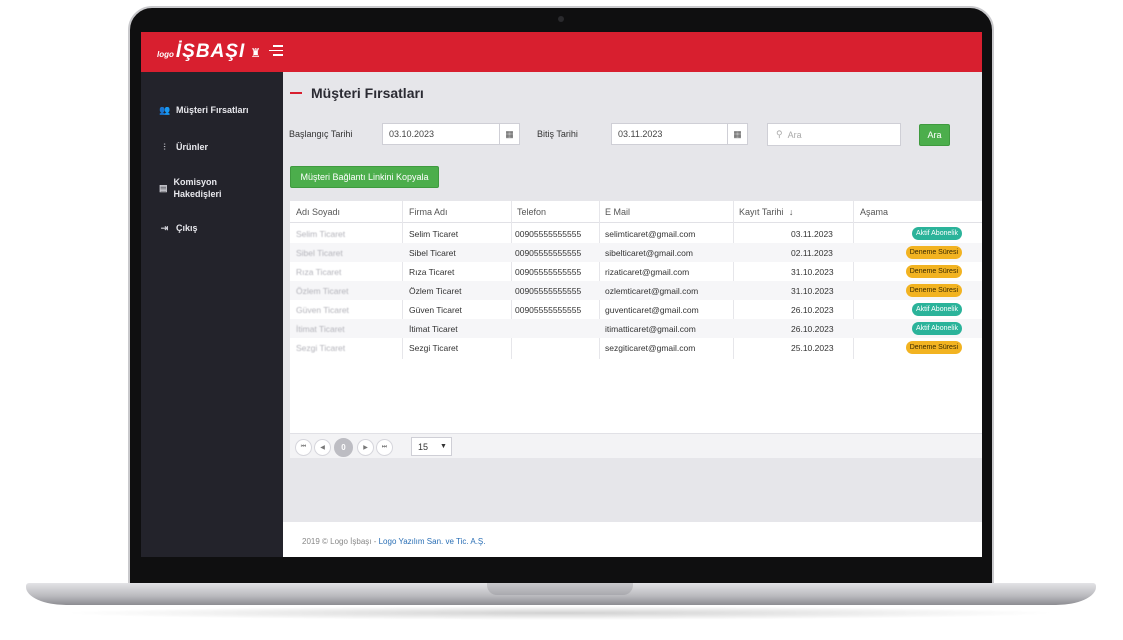 Image resolution: width=1123 pixels, height=640 pixels. What do you see at coordinates (318, 212) in the screenshot?
I see `column-header: Adı Soyadı` at bounding box center [318, 212].